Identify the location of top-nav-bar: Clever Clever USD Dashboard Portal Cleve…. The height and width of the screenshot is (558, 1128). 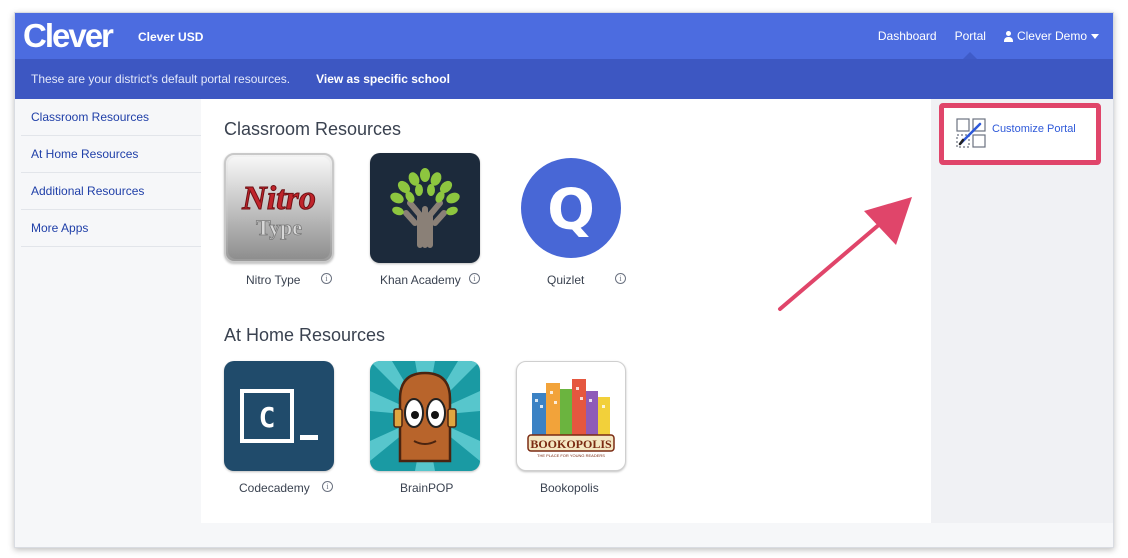
(564, 36).